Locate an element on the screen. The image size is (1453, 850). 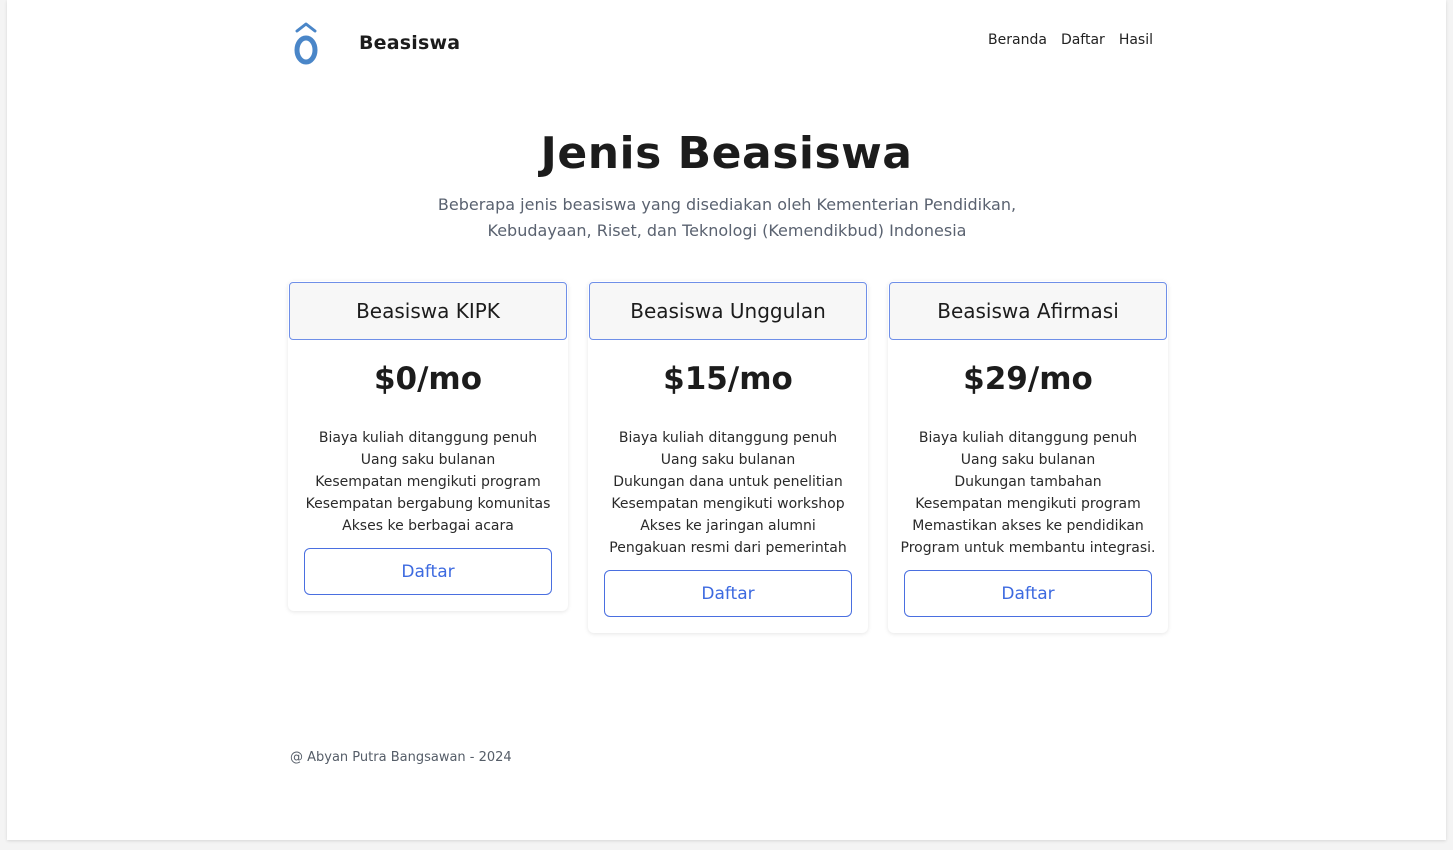
feature-item: Memastikan akses ke pendidikan is located at coordinates (1028, 526).